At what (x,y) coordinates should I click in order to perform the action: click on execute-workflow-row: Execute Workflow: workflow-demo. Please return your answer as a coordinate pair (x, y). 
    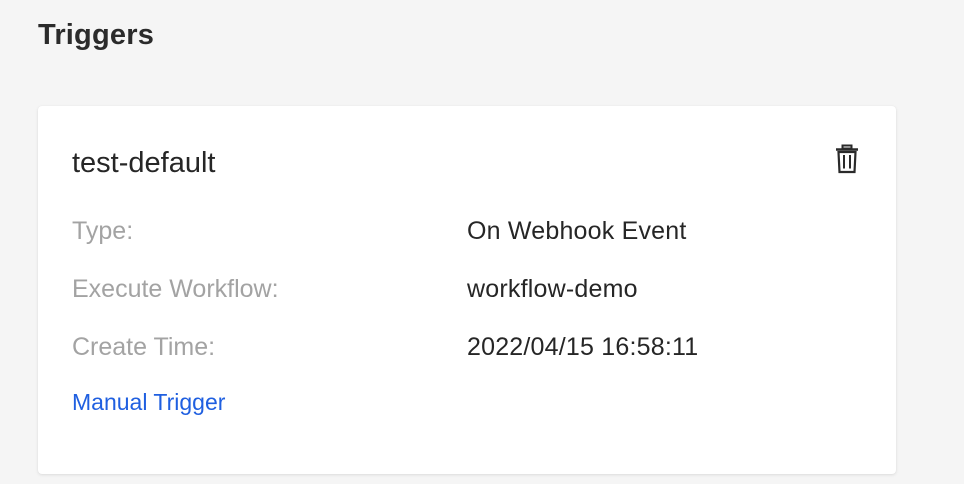
    Looking at the image, I should click on (467, 289).